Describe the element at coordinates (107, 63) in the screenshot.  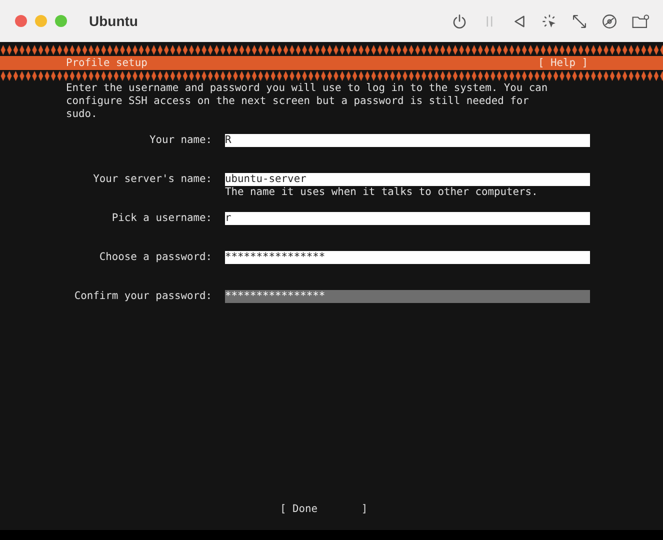
I see `screen-title: Profile setup` at that location.